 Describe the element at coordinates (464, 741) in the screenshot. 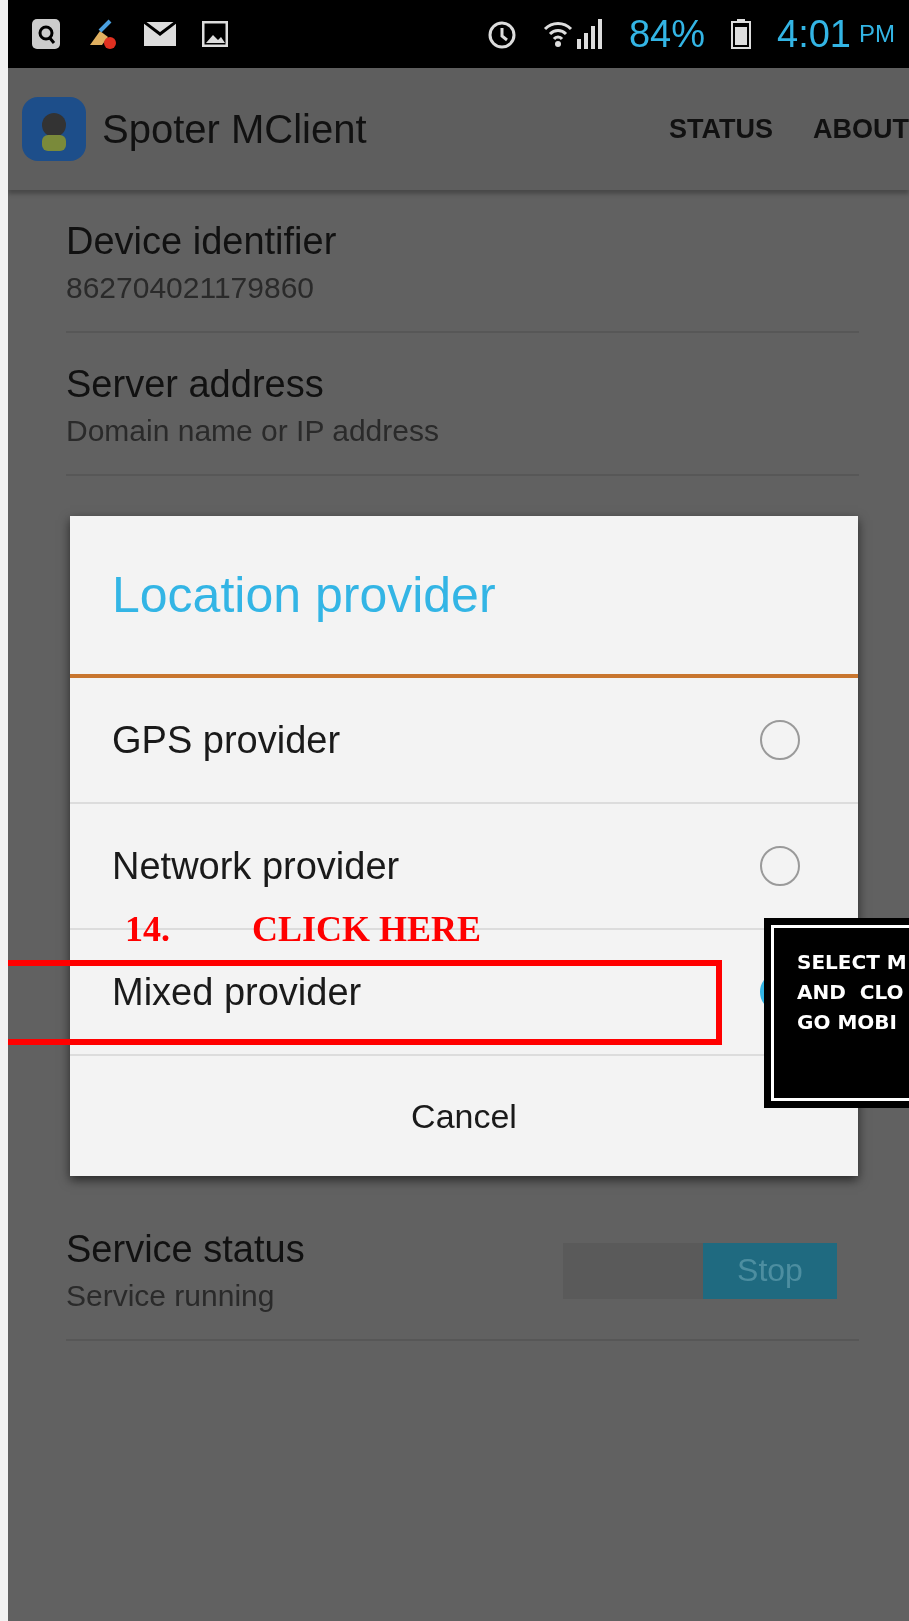

I see `provider-option: GPS provider` at that location.